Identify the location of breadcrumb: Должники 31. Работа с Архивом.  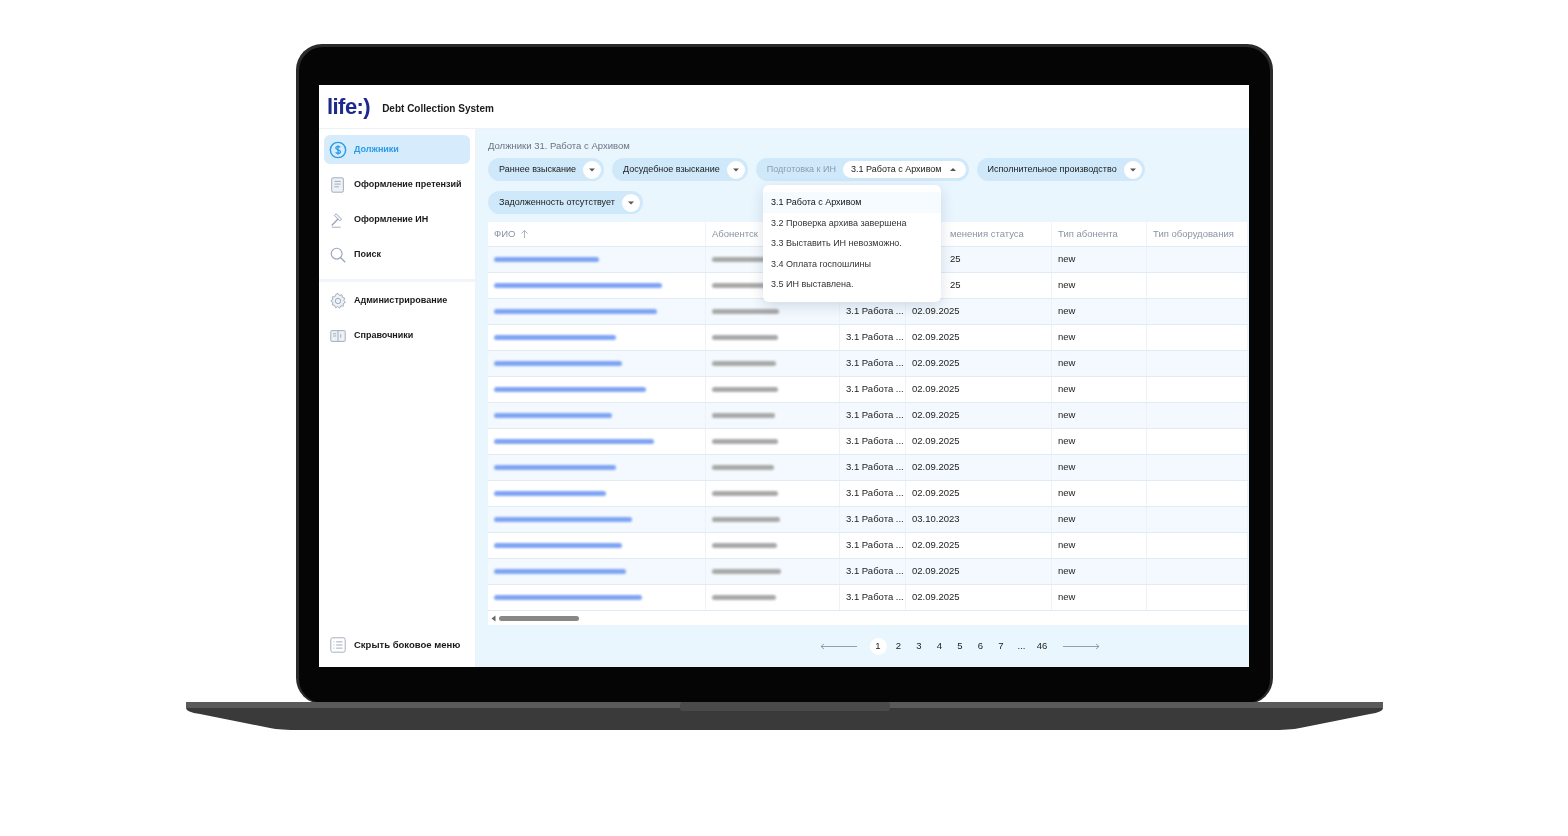
(559, 146).